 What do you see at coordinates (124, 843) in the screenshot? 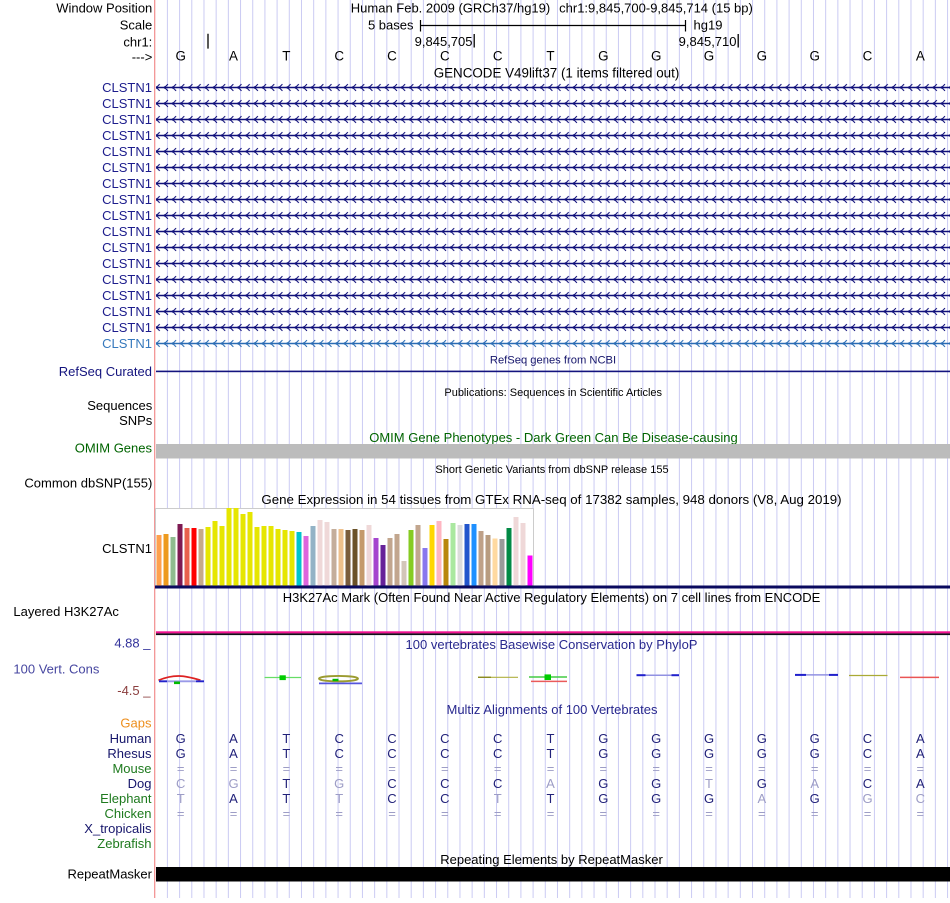
I see `svg-text: Zebrafish` at bounding box center [124, 843].